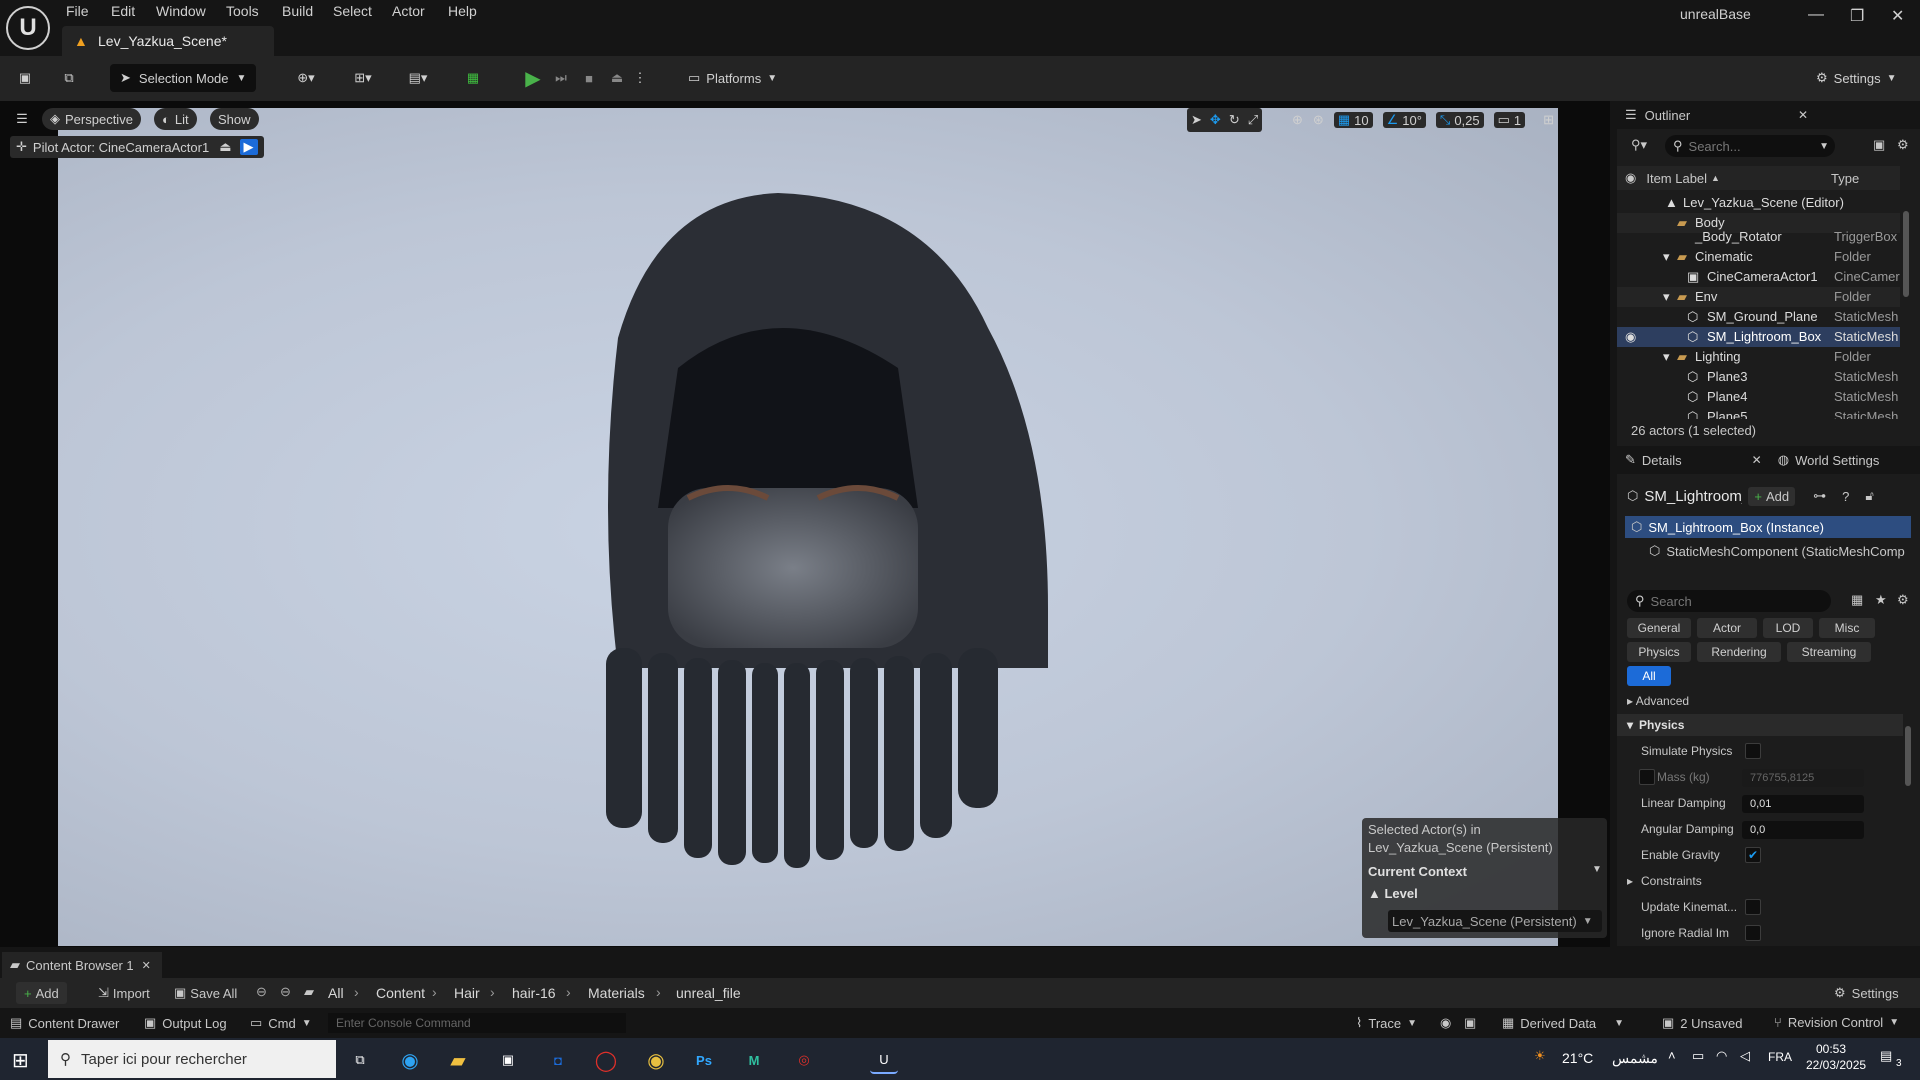  I want to click on hamburger-menu-icon: ☰, so click(22, 119).